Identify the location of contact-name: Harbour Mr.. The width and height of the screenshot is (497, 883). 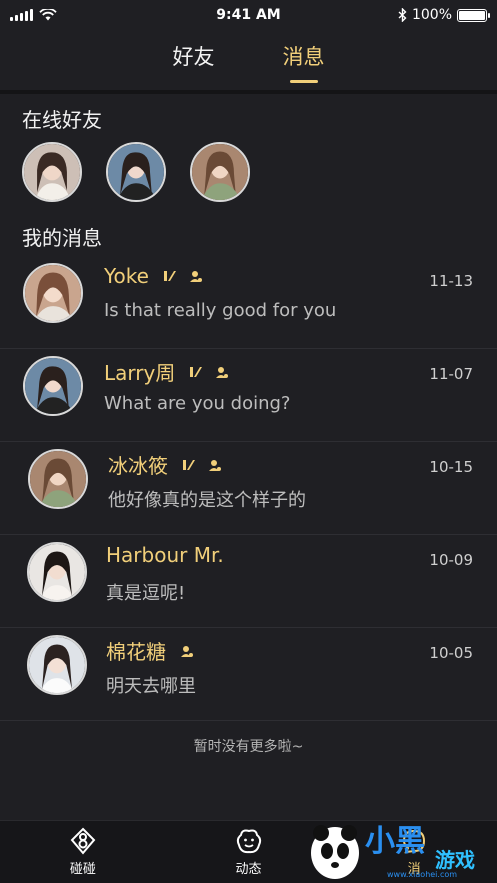
(165, 555).